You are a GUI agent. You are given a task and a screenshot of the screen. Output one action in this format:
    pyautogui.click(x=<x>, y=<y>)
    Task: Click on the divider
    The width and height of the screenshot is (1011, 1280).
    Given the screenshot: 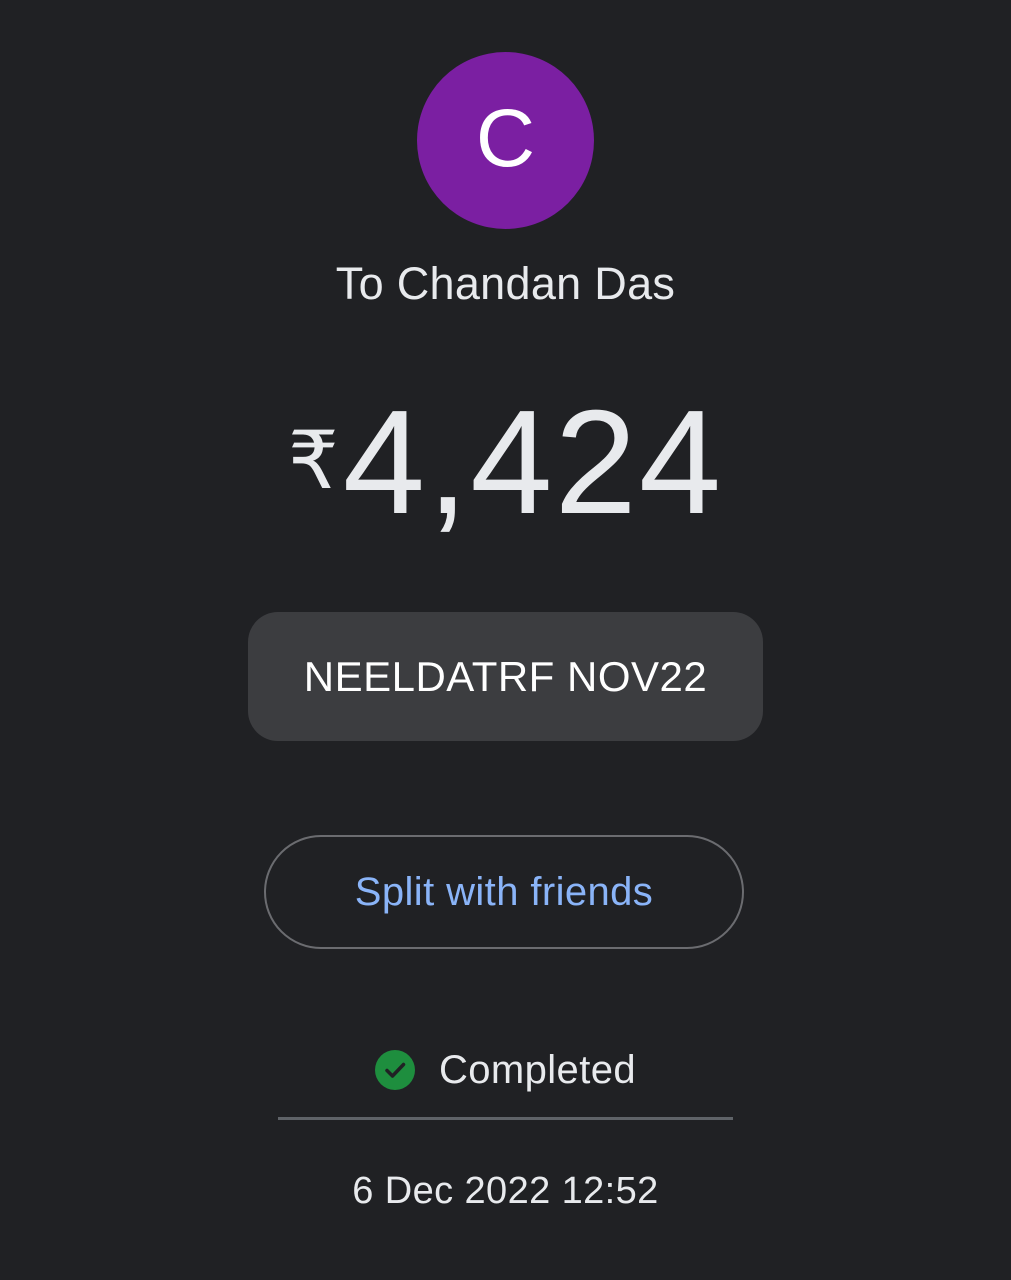 What is the action you would take?
    pyautogui.click(x=505, y=1118)
    